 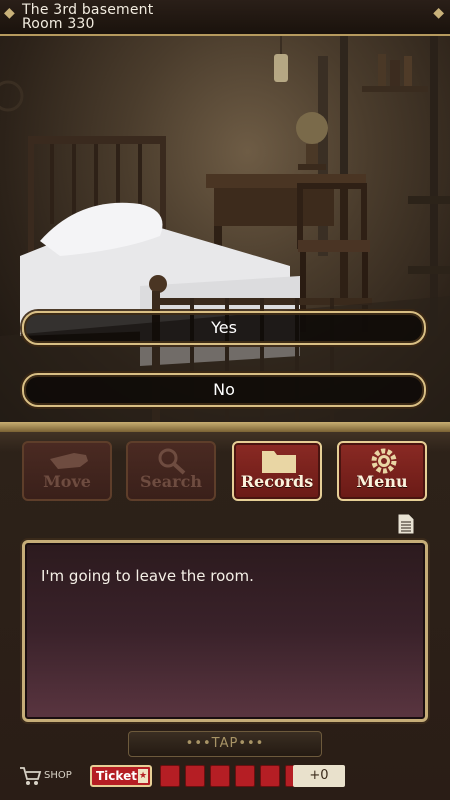 What do you see at coordinates (224, 328) in the screenshot?
I see `choice-yes-button: Yes` at bounding box center [224, 328].